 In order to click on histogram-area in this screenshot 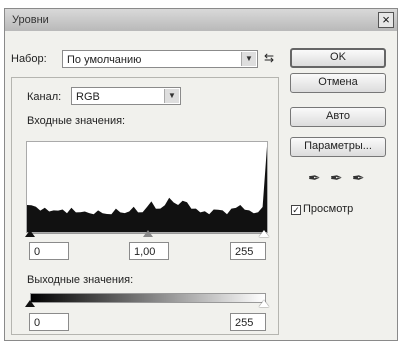, I will do `click(147, 189)`.